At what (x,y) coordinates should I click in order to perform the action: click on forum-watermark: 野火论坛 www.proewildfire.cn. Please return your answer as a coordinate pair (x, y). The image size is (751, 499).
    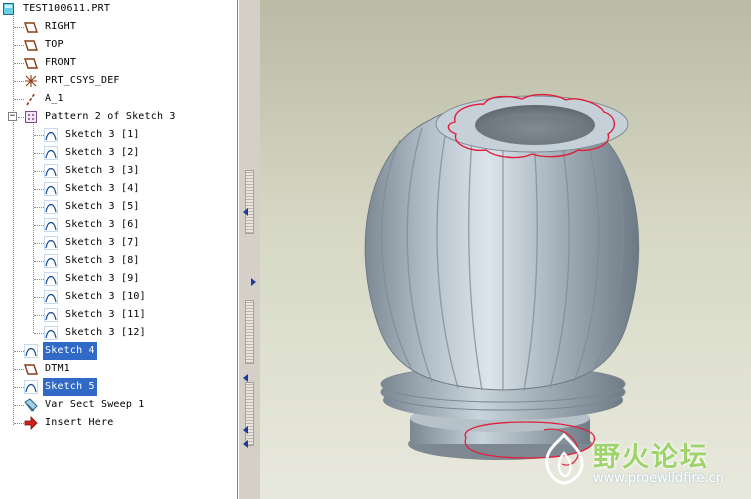
    Looking at the image, I should click on (642, 463).